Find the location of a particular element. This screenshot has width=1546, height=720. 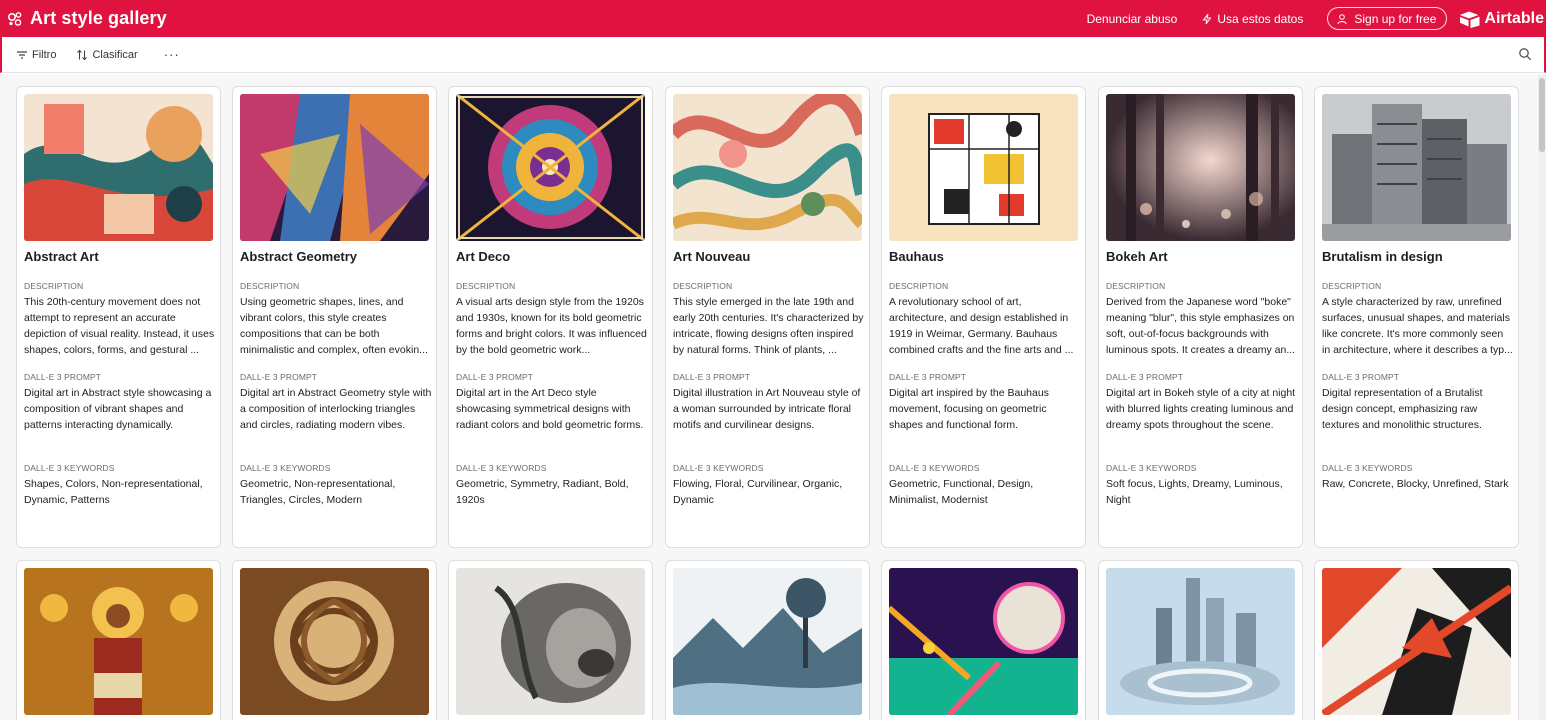

view-toolbar: Filtro Clasificar ··· is located at coordinates (773, 55).